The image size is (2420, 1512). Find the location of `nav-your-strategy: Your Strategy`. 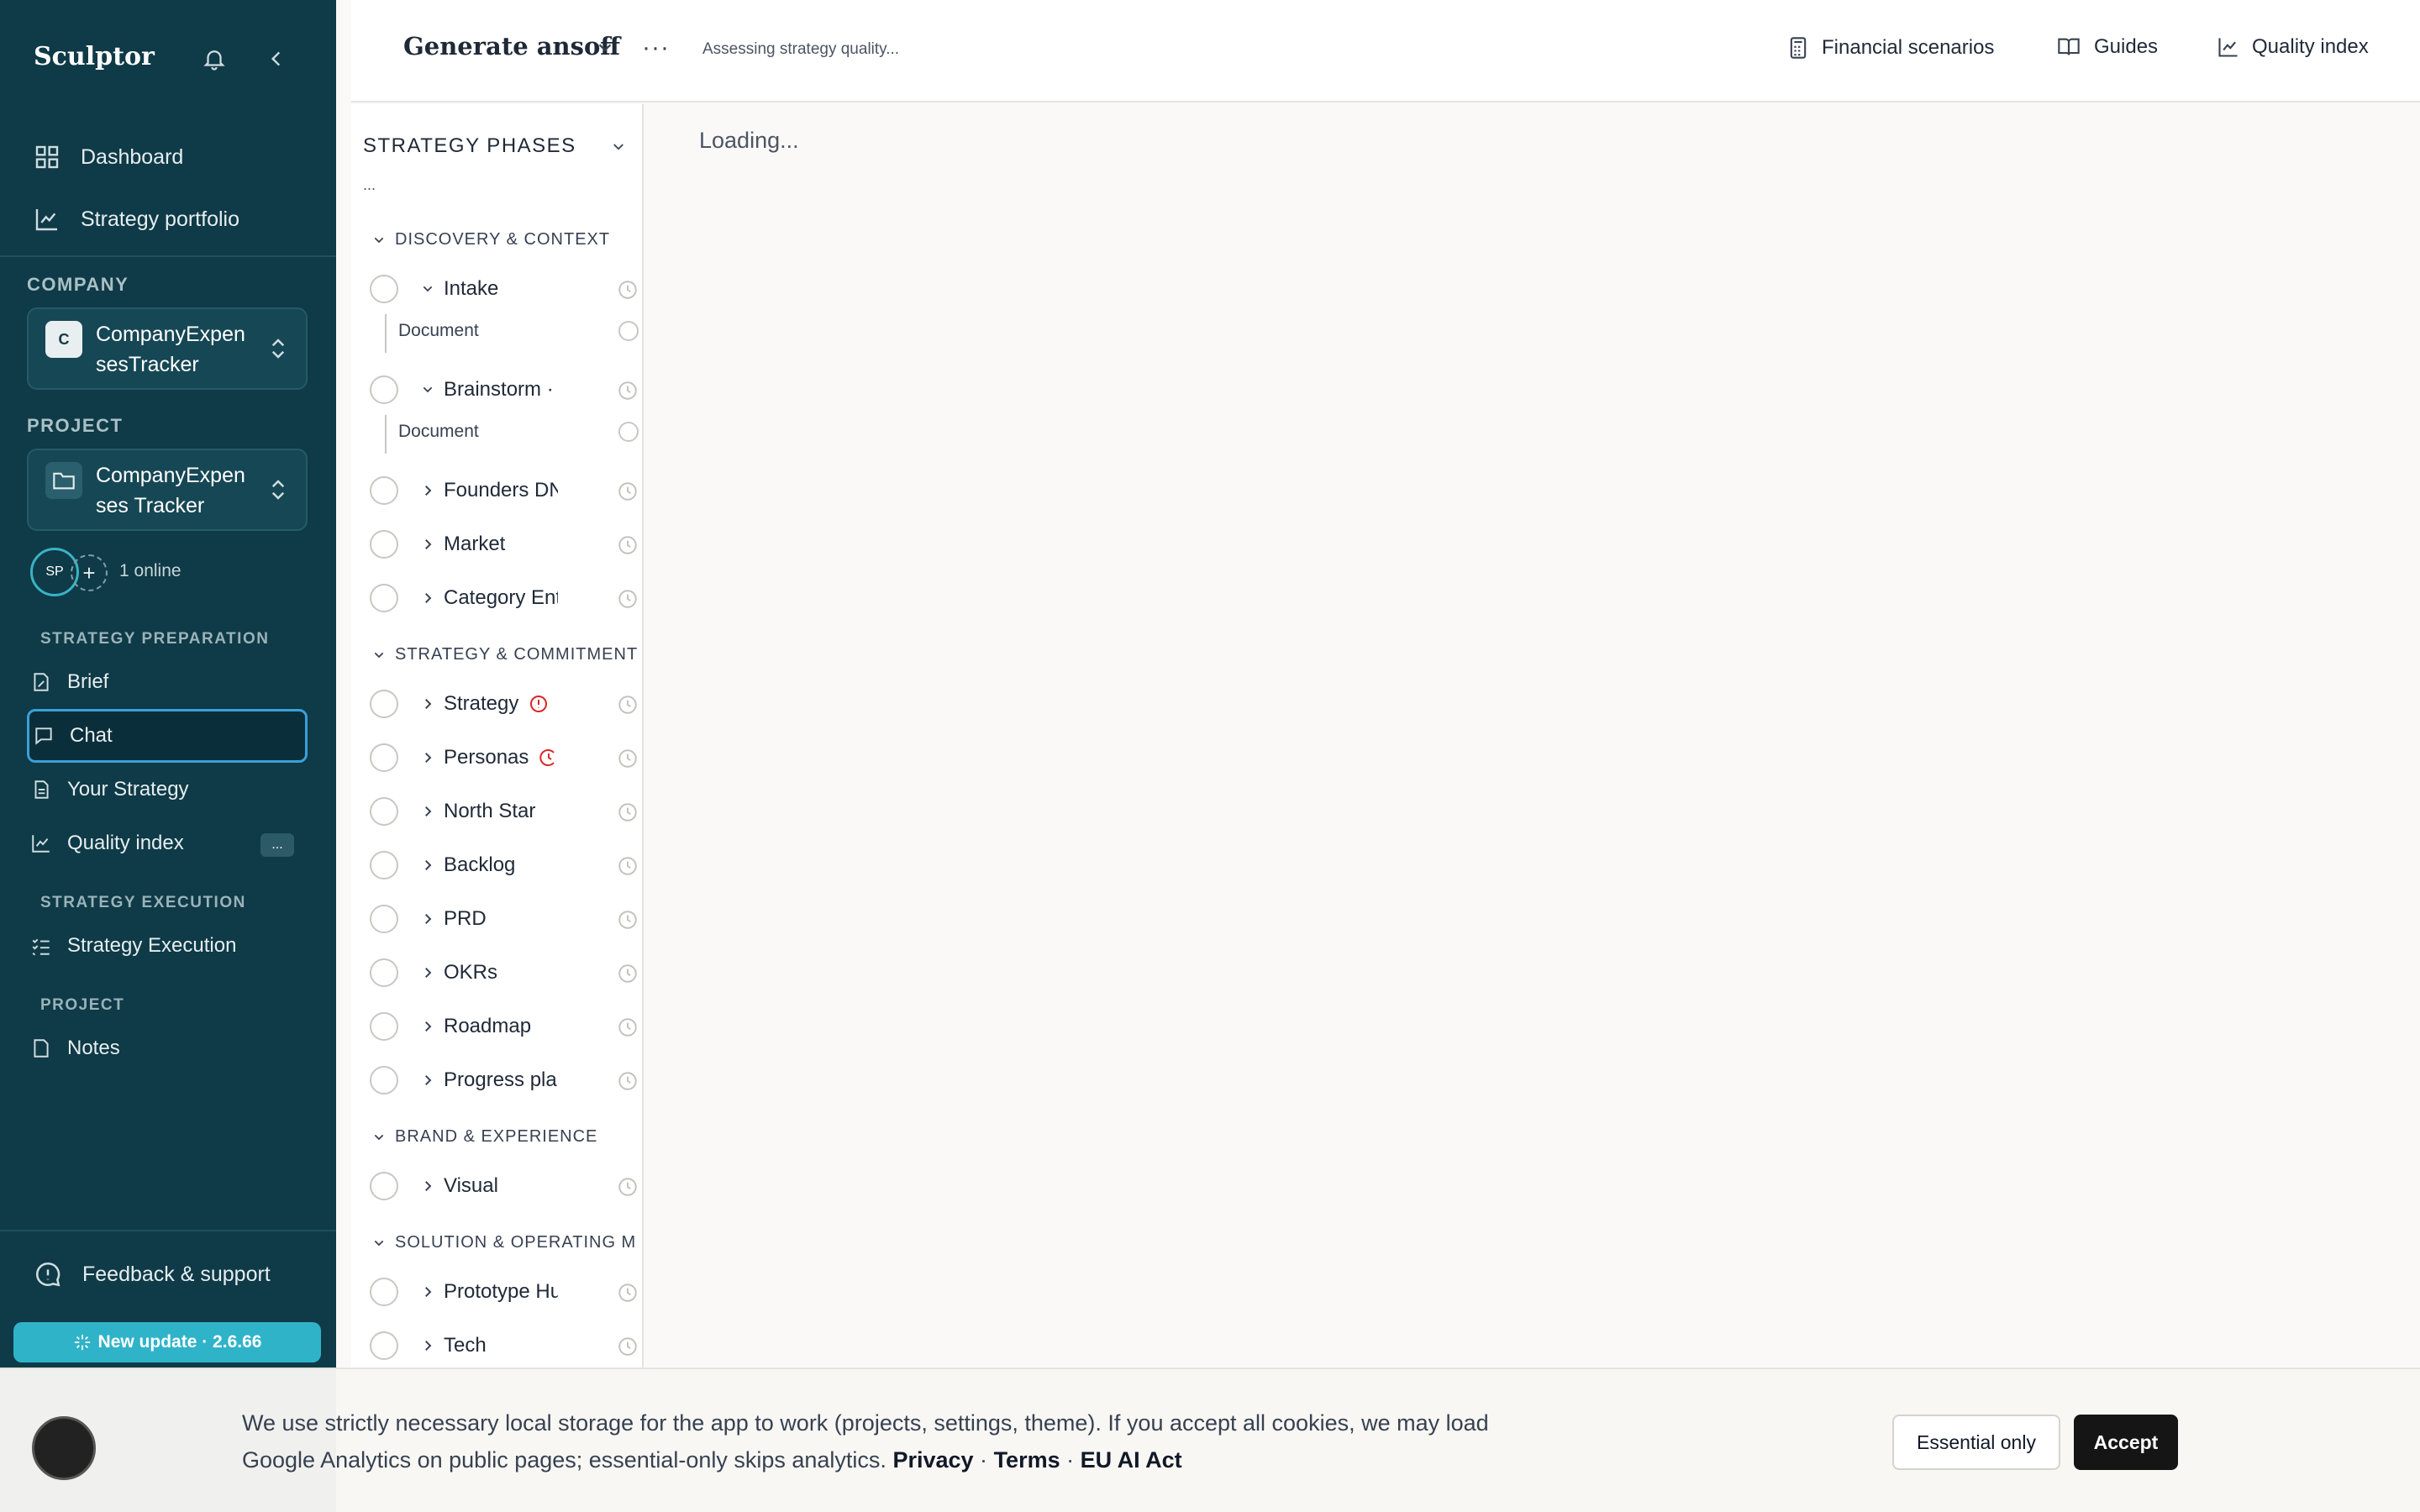

nav-your-strategy: Your Strategy is located at coordinates (167, 789).